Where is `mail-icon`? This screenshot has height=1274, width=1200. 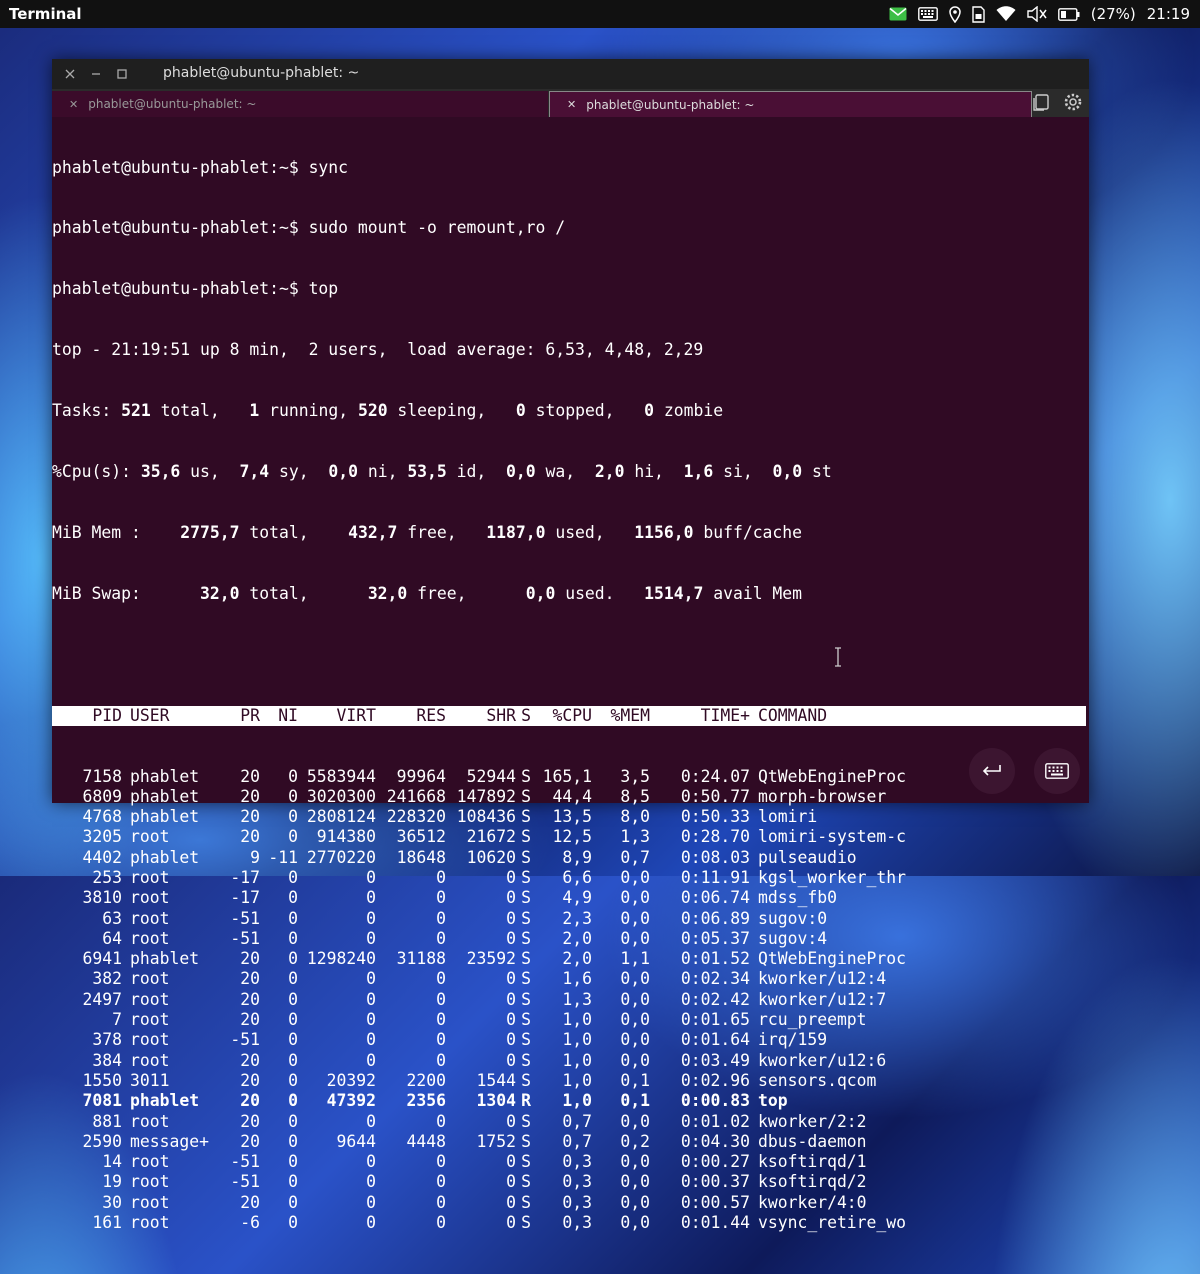
mail-icon is located at coordinates (898, 14).